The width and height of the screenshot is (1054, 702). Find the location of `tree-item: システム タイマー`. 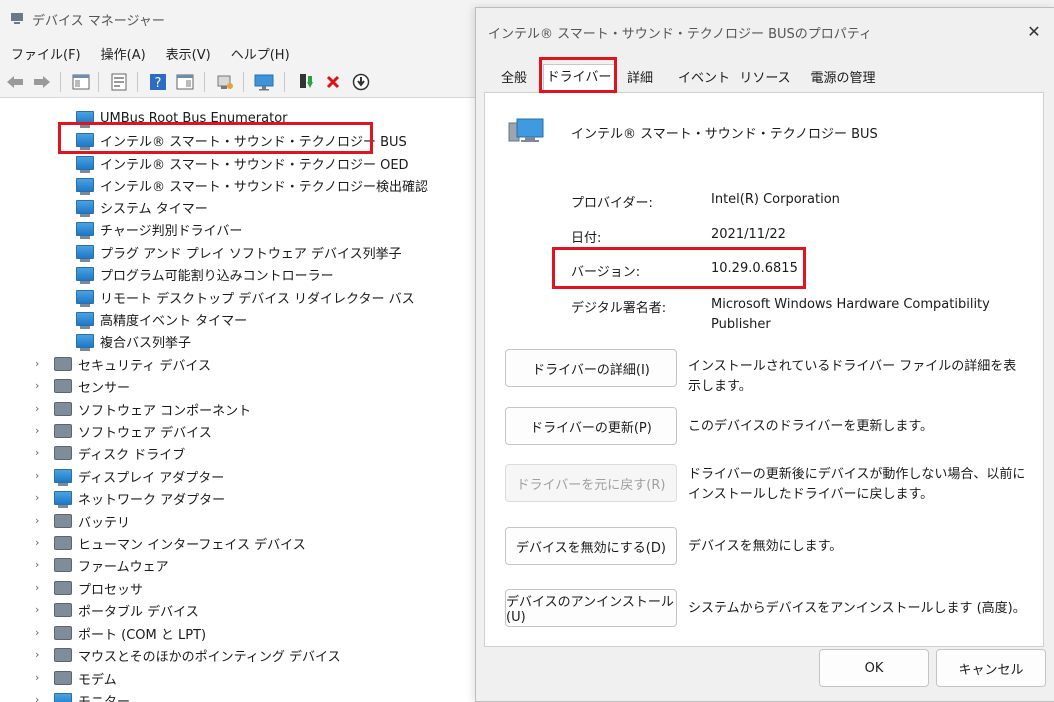

tree-item: システム タイマー is located at coordinates (142, 207).